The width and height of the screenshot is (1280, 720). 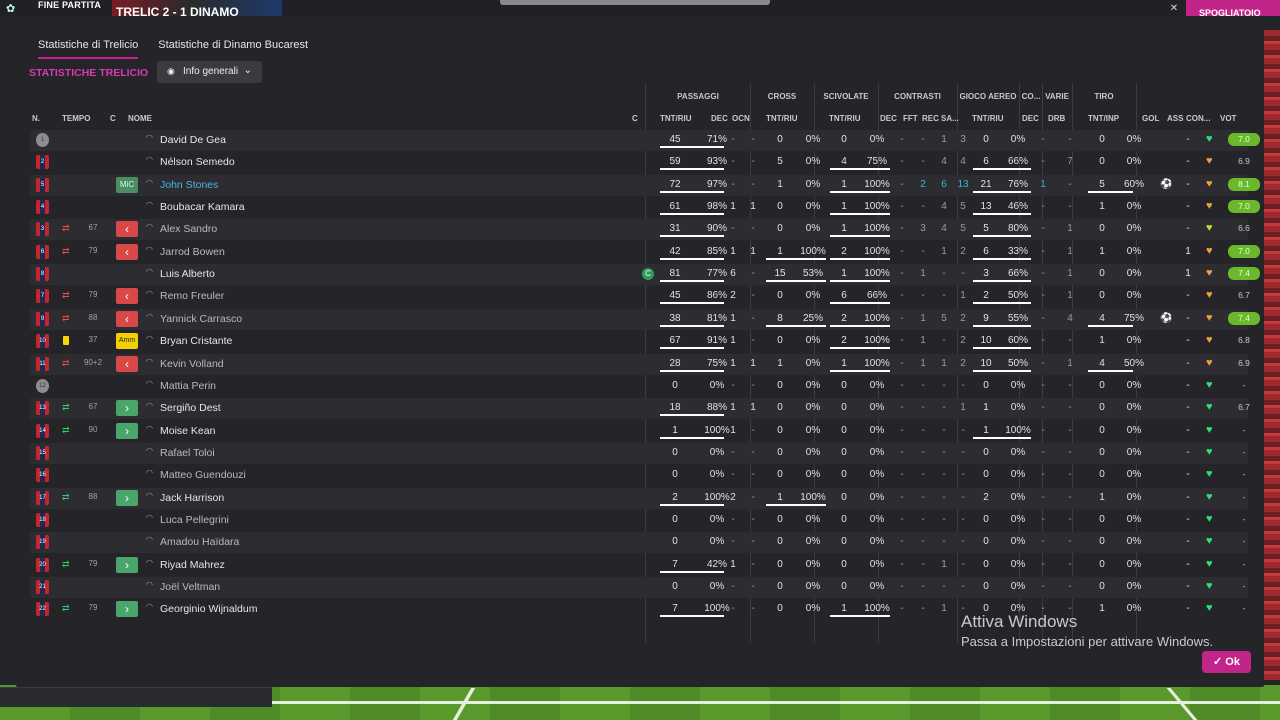 I want to click on tackles-attempted: 1, so click(x=844, y=363).